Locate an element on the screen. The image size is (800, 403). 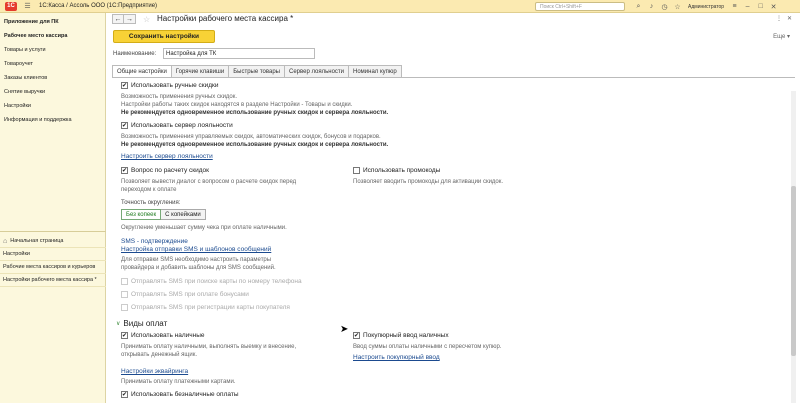
divider is located at coordinates (53, 231).